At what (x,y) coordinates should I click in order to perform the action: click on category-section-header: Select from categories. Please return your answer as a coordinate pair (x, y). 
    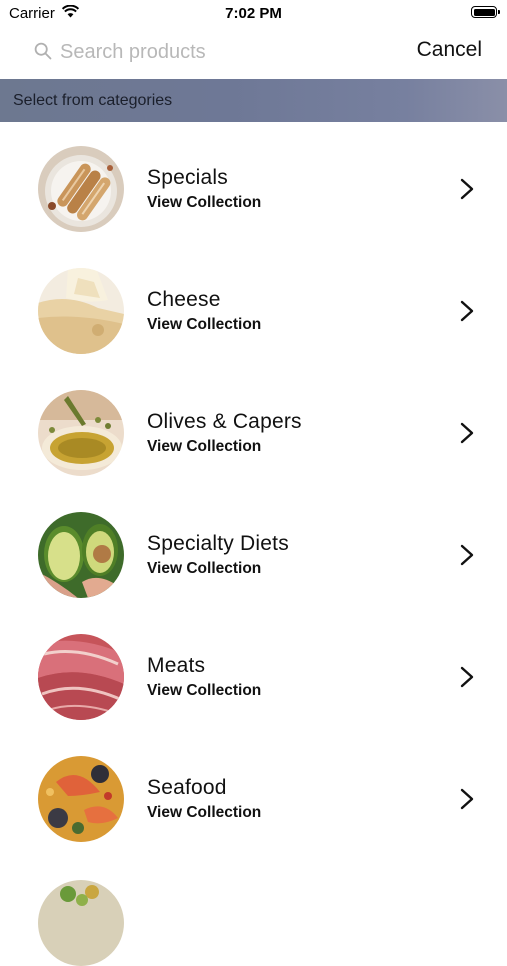
    Looking at the image, I should click on (253, 100).